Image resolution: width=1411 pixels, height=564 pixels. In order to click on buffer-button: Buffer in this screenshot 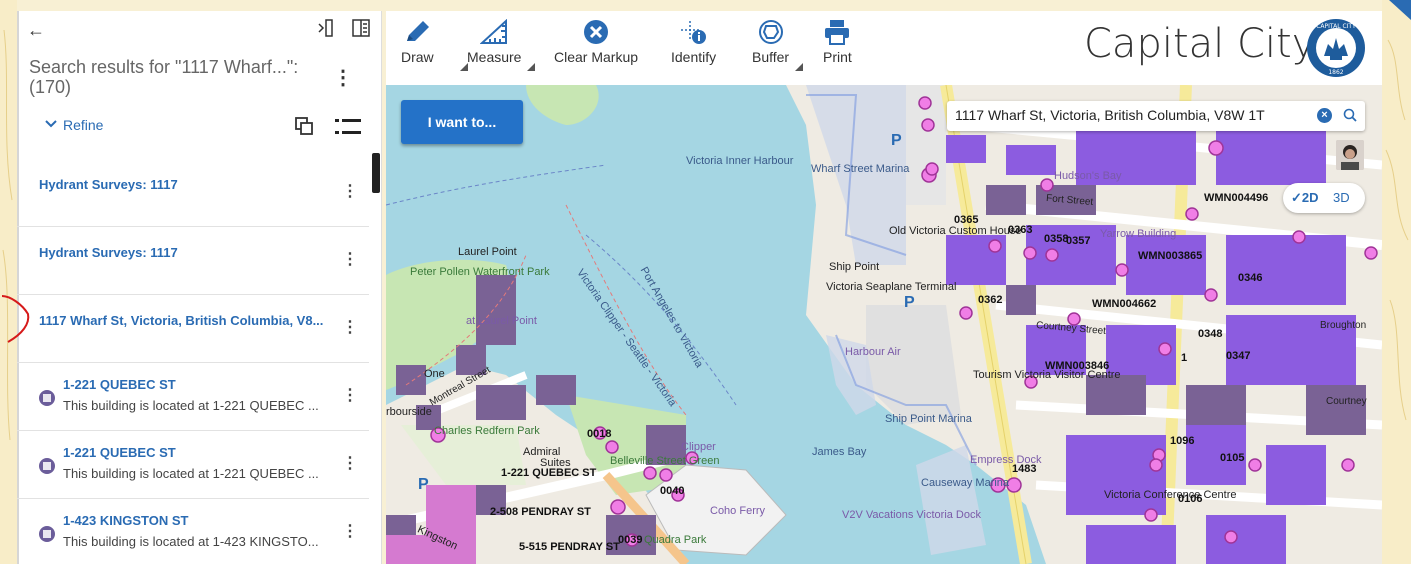, I will do `click(778, 45)`.